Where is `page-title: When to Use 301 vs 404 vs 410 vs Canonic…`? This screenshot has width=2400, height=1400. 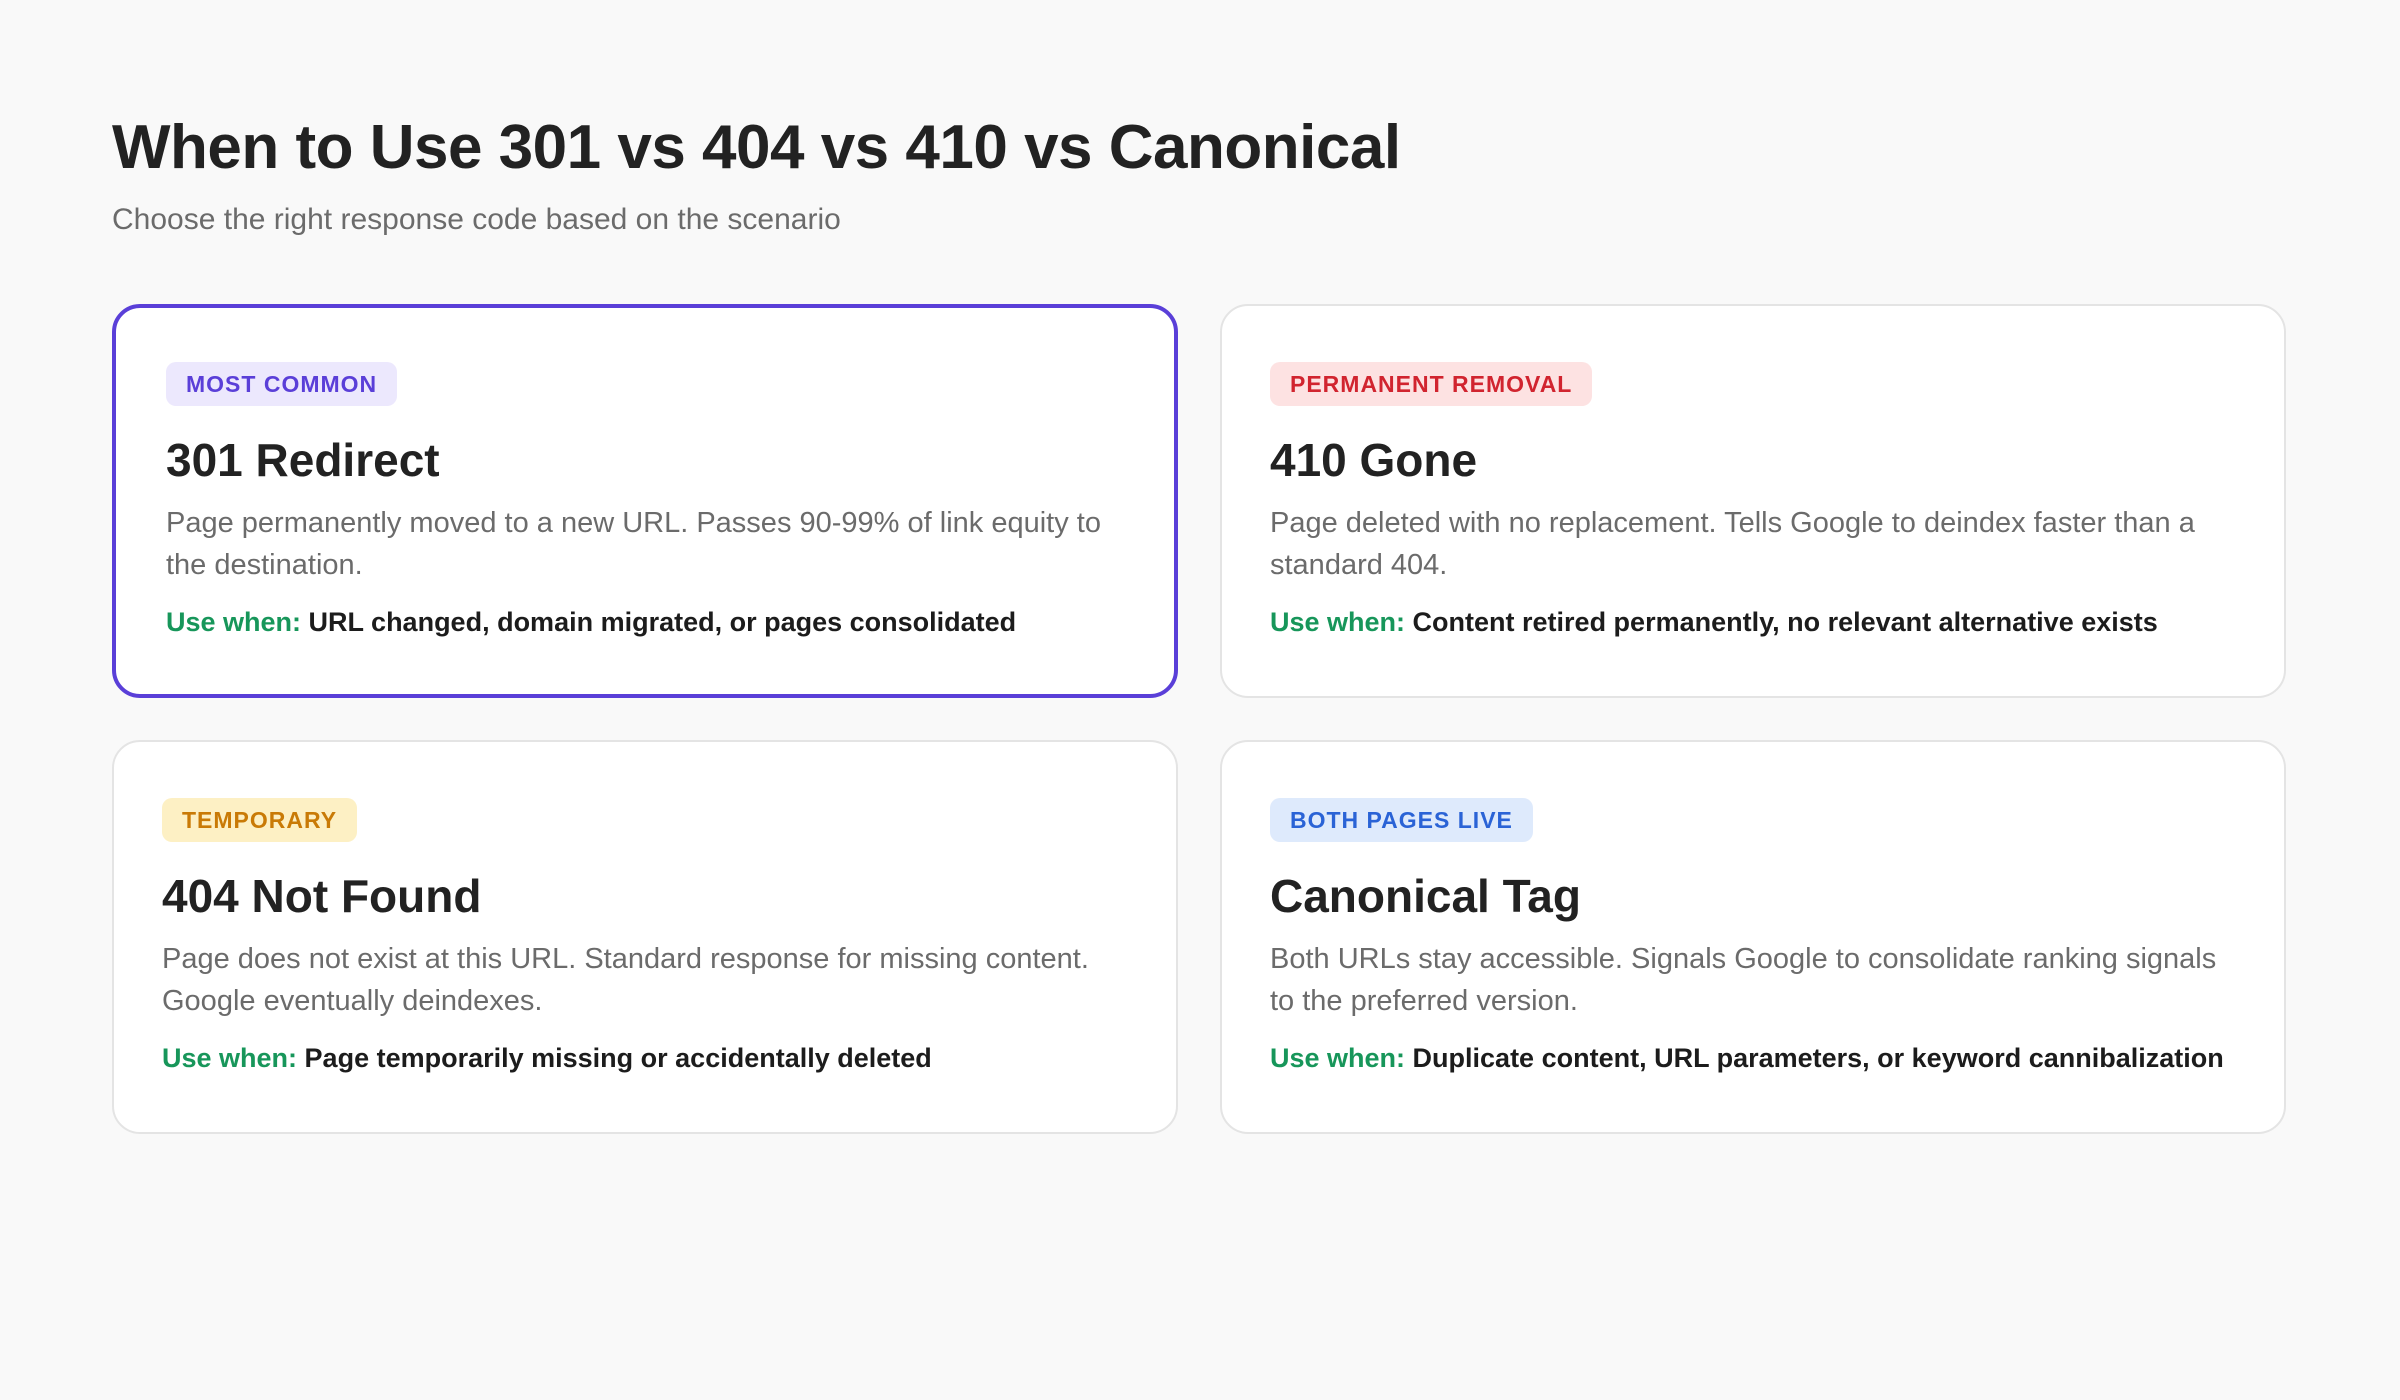
page-title: When to Use 301 vs 404 vs 410 vs Canonic… is located at coordinates (756, 147).